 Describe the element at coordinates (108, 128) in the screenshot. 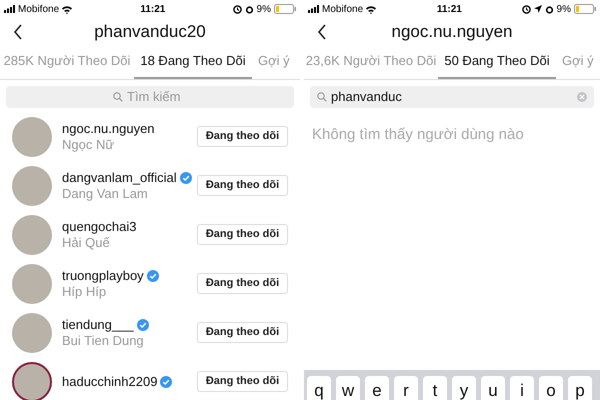

I see `username: ngoc.nu.nguyen` at that location.